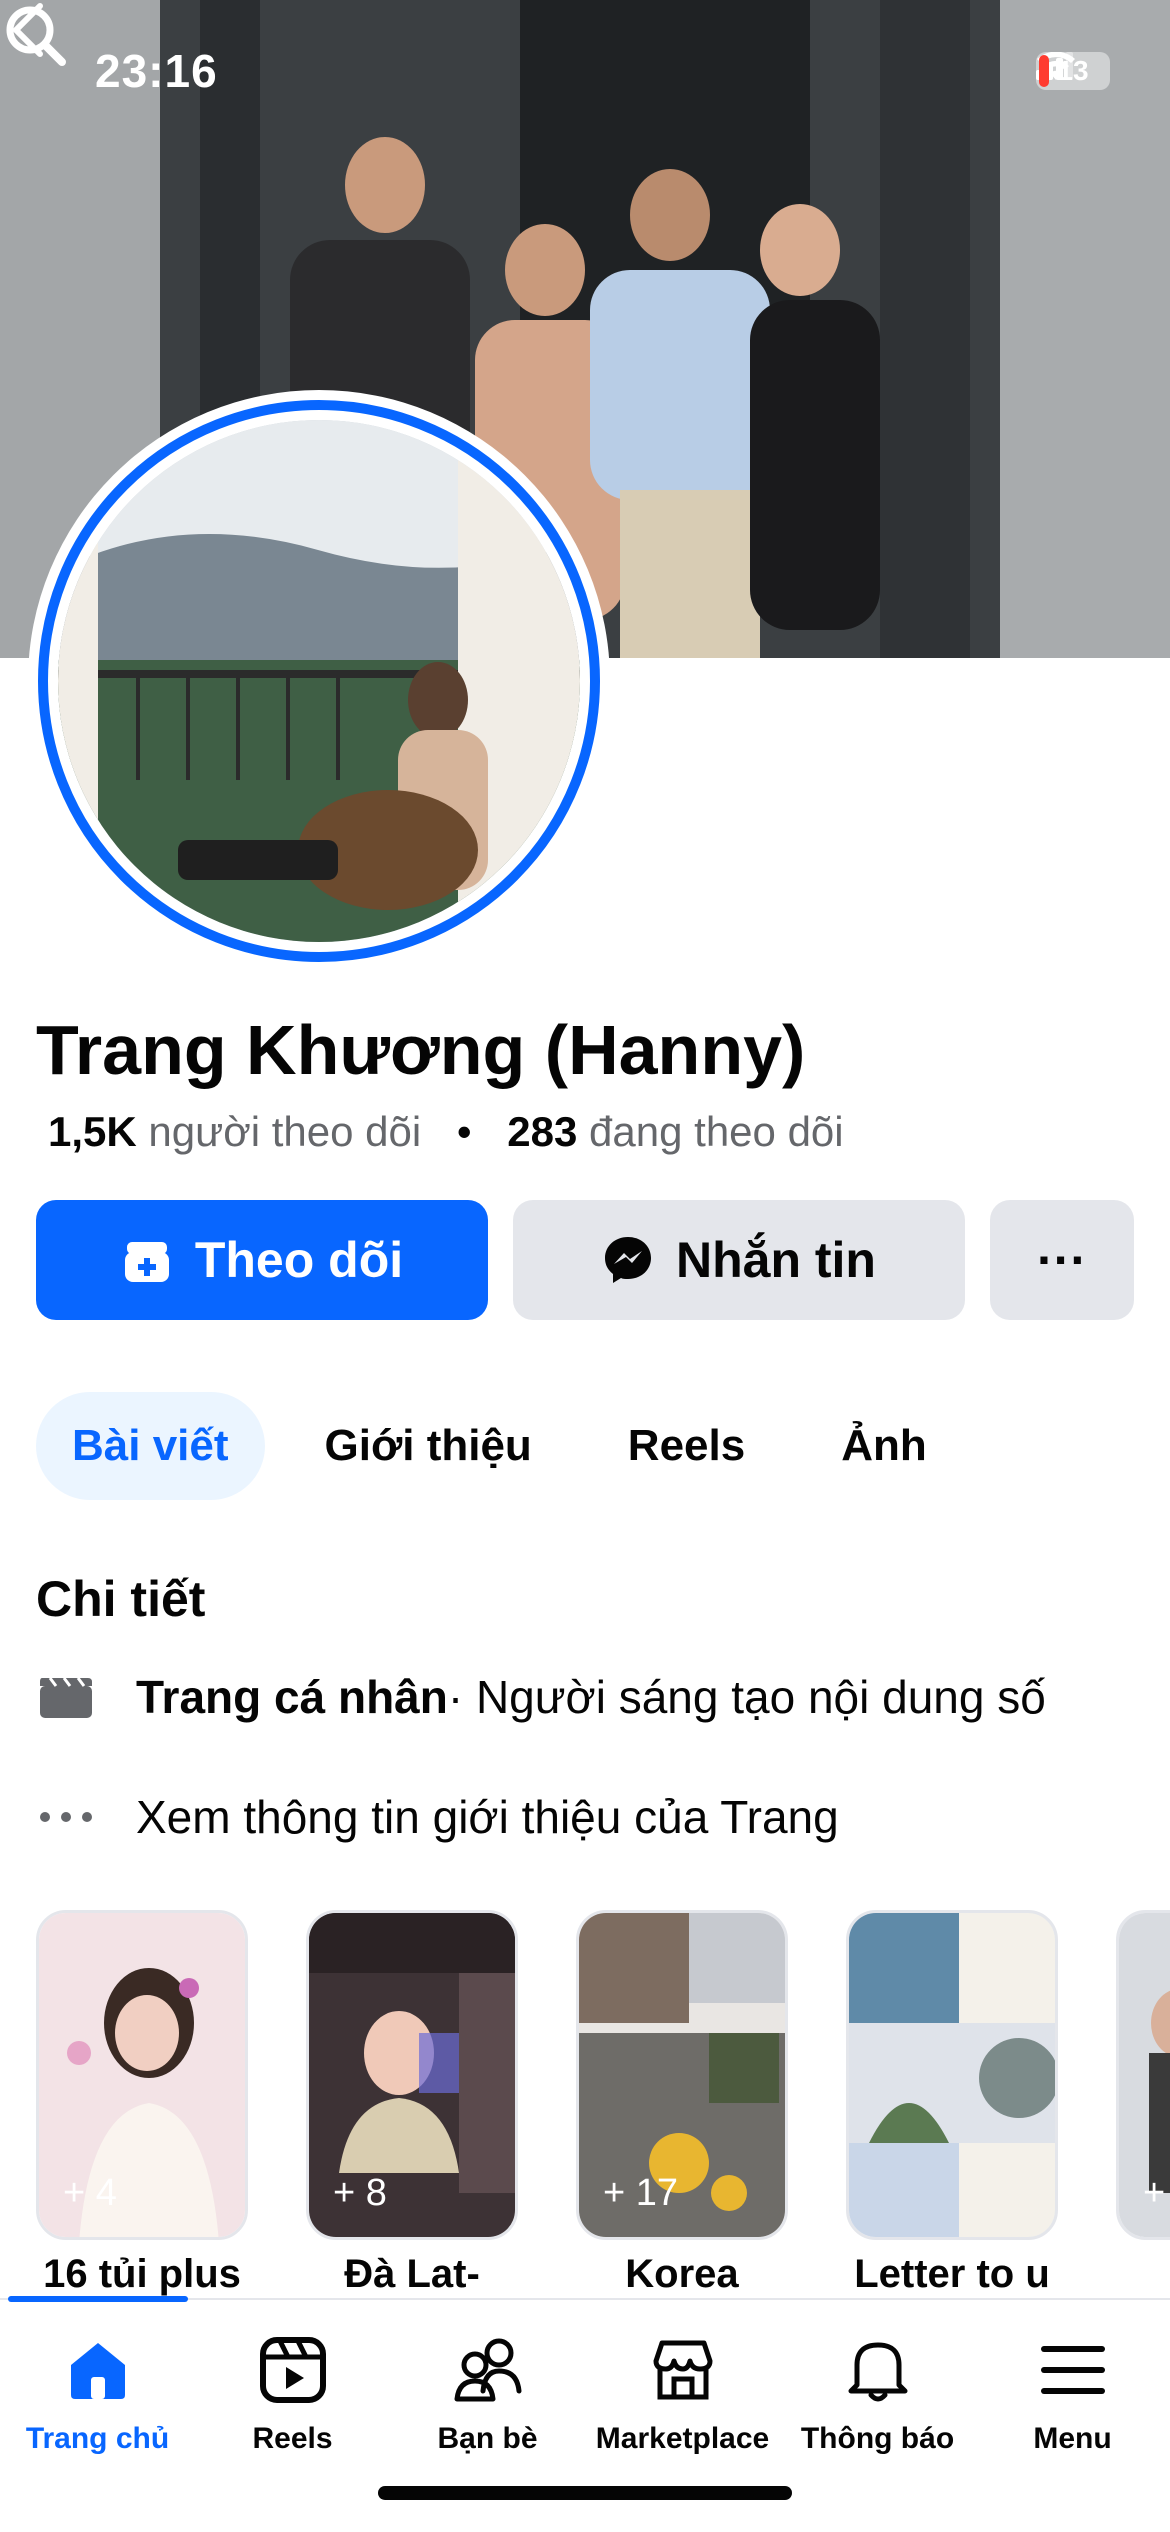  What do you see at coordinates (150, 1446) in the screenshot?
I see `tab-posts: Bài viết` at bounding box center [150, 1446].